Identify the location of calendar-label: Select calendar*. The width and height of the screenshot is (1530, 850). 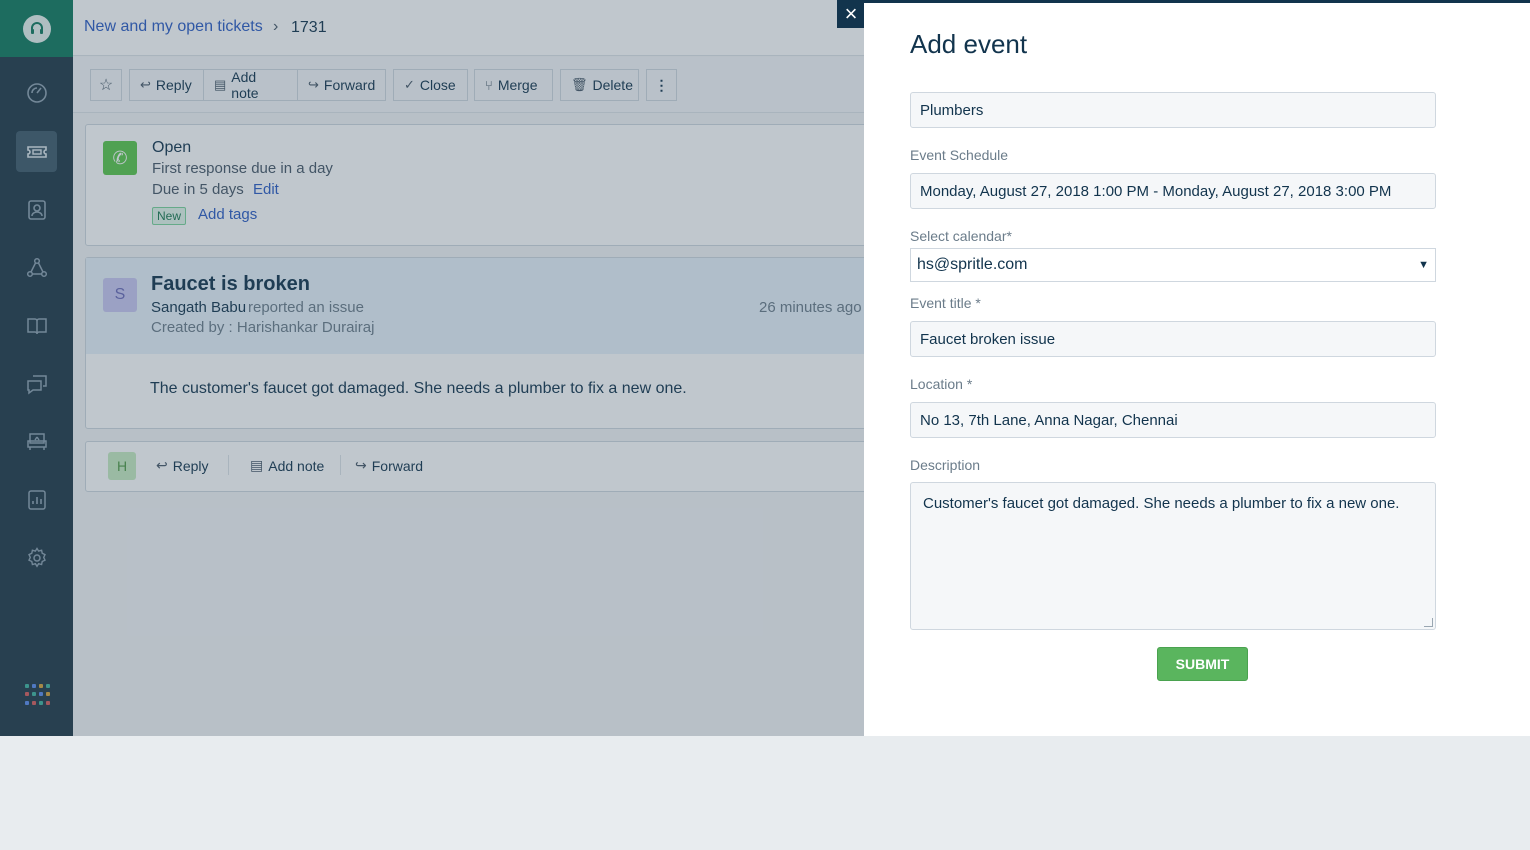
(961, 236).